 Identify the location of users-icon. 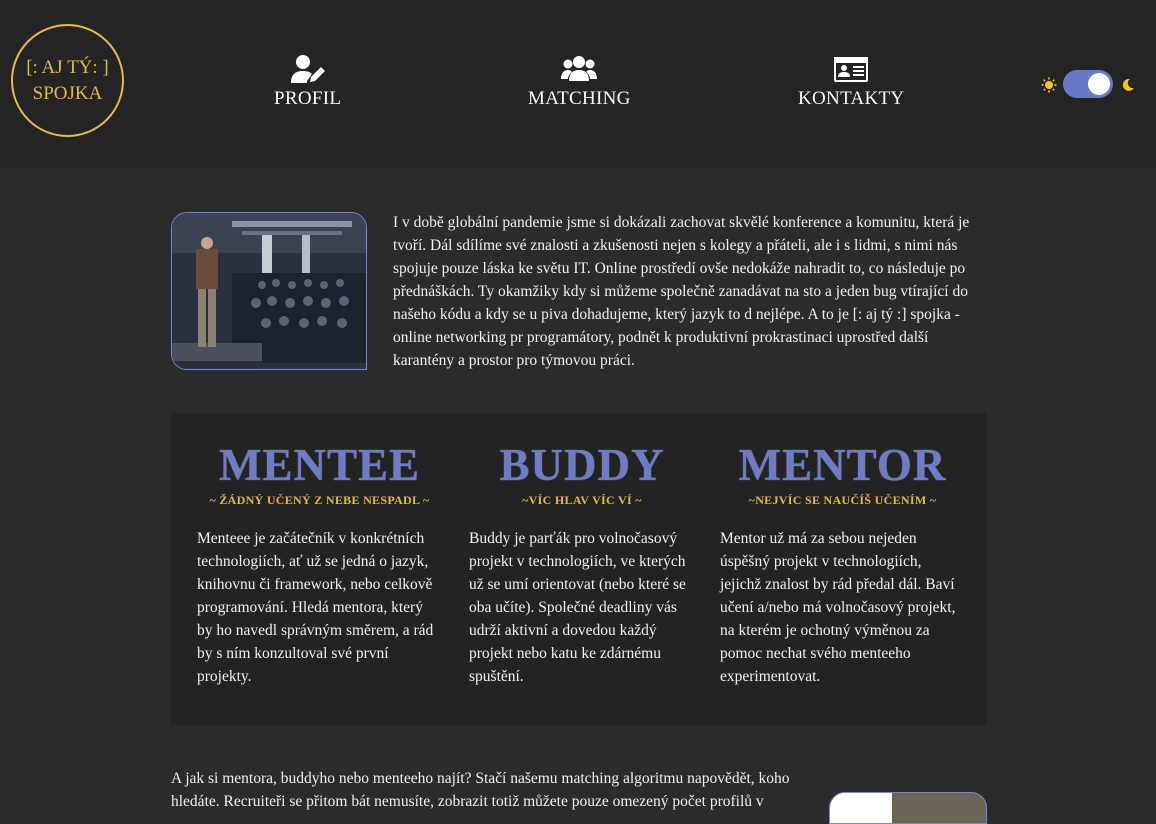
(579, 68).